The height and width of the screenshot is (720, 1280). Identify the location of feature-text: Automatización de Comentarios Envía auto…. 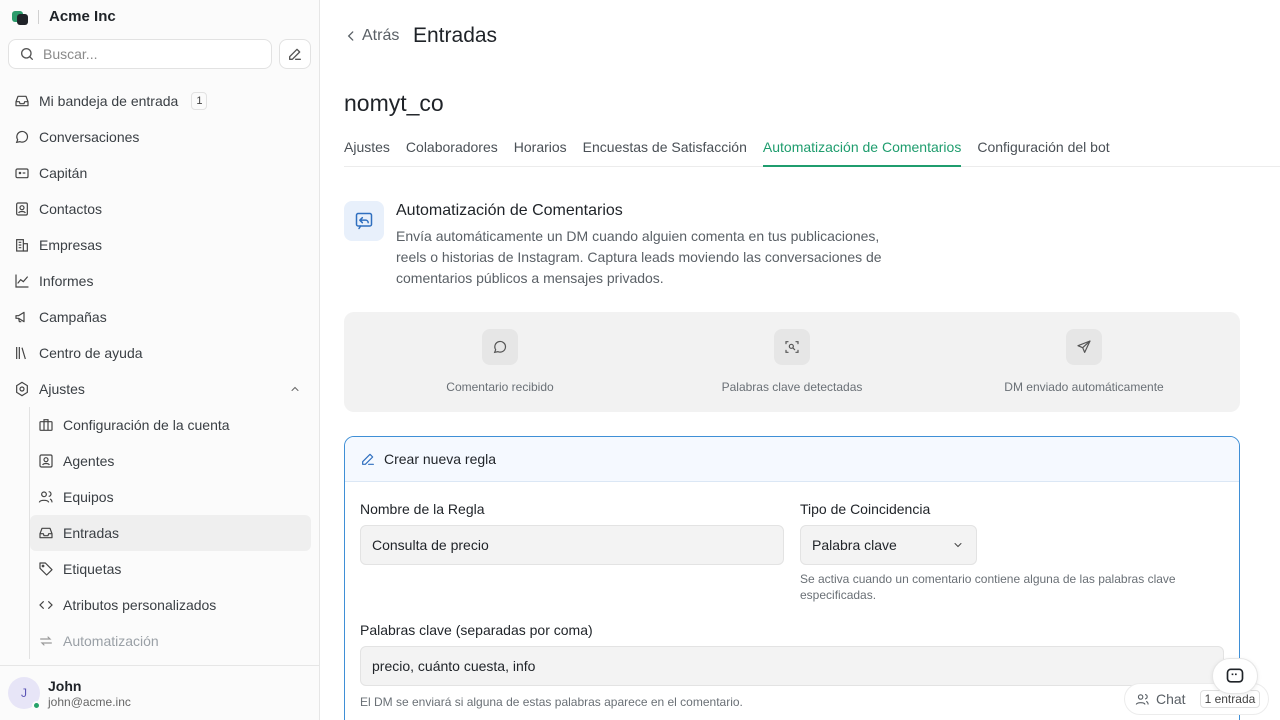
(651, 245).